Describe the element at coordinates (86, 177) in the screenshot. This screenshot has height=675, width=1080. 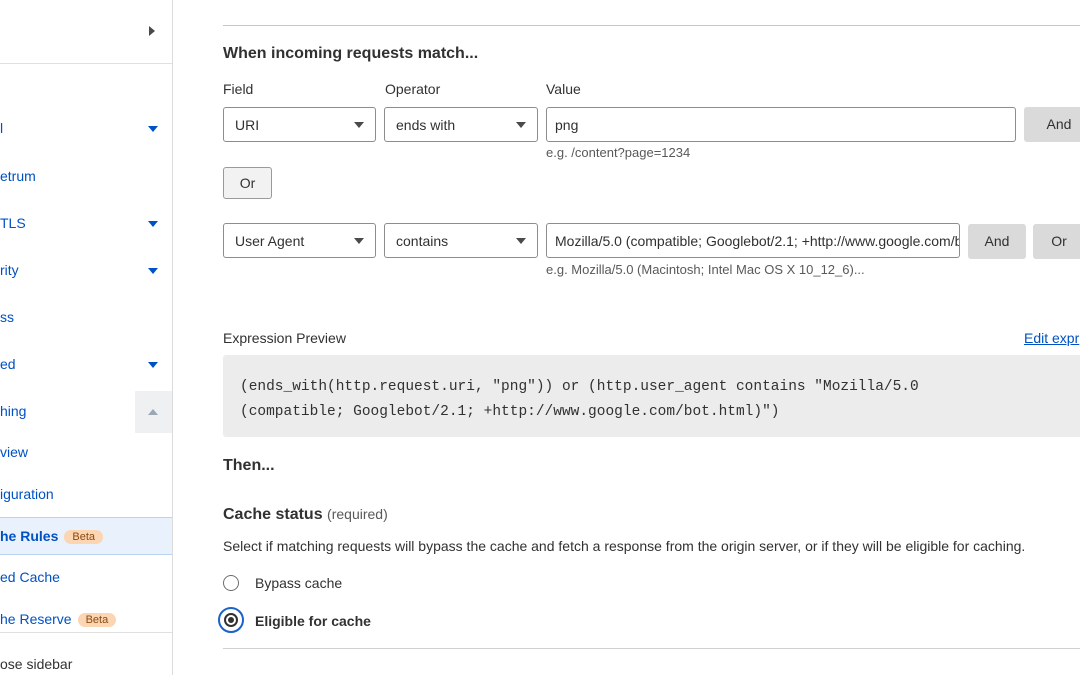
I see `sidebar-item-2: etrum` at that location.